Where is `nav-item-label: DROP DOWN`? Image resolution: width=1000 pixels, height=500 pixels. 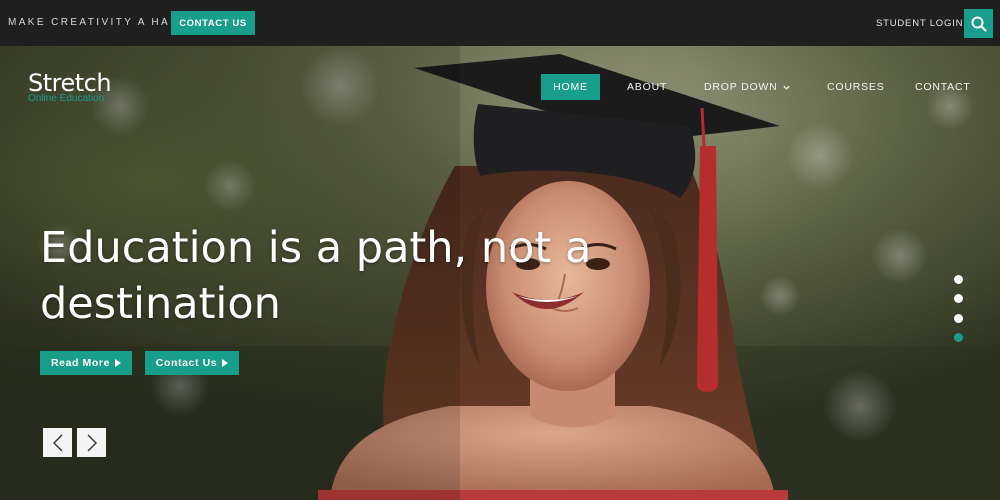 nav-item-label: DROP DOWN is located at coordinates (741, 87).